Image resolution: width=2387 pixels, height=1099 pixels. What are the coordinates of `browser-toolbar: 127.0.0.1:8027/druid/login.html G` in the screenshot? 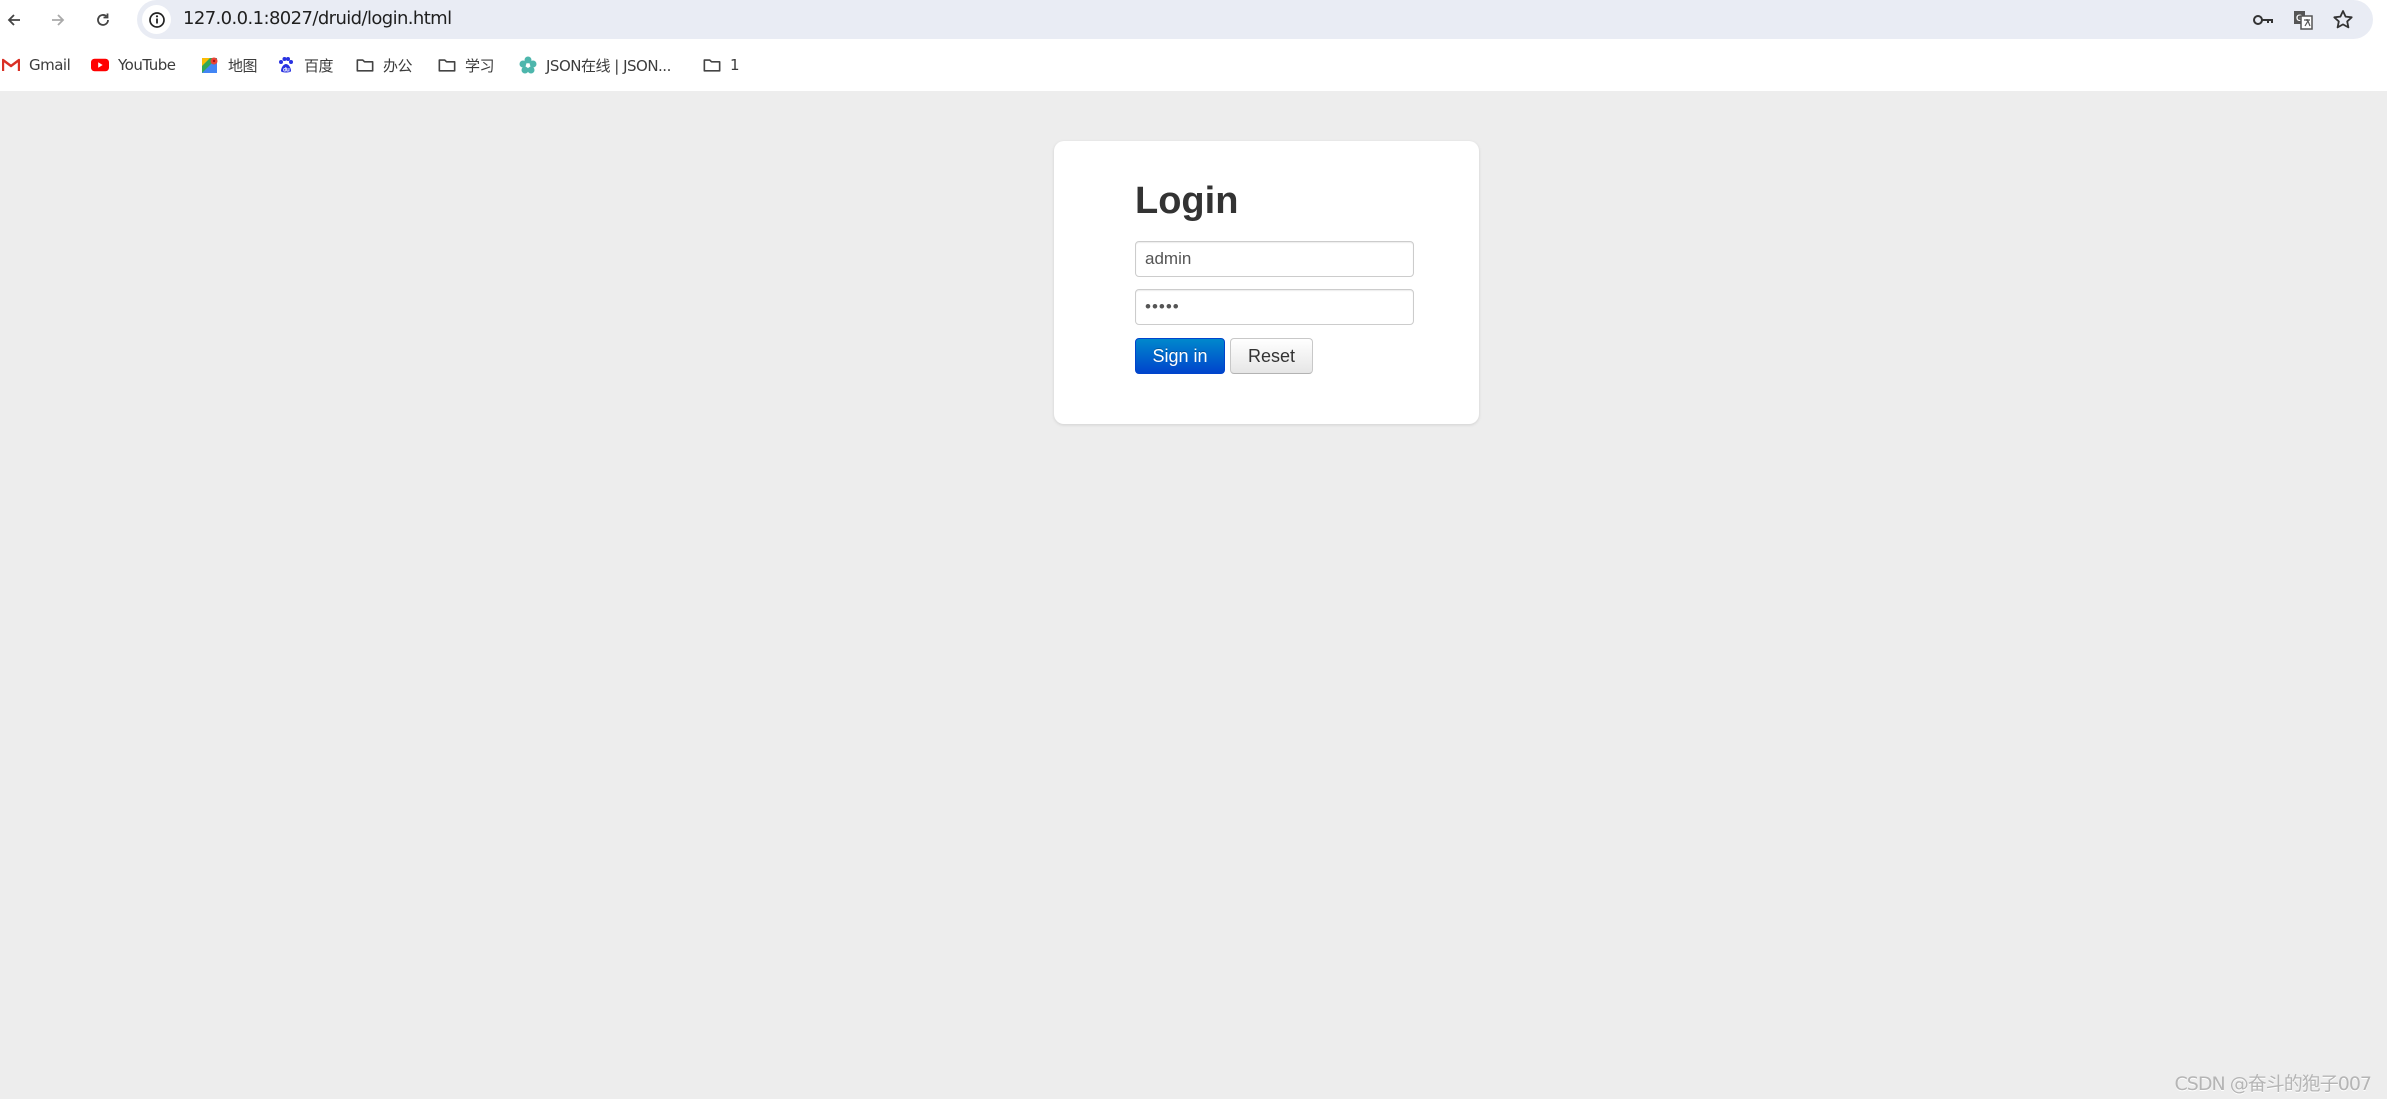 It's located at (1193, 20).